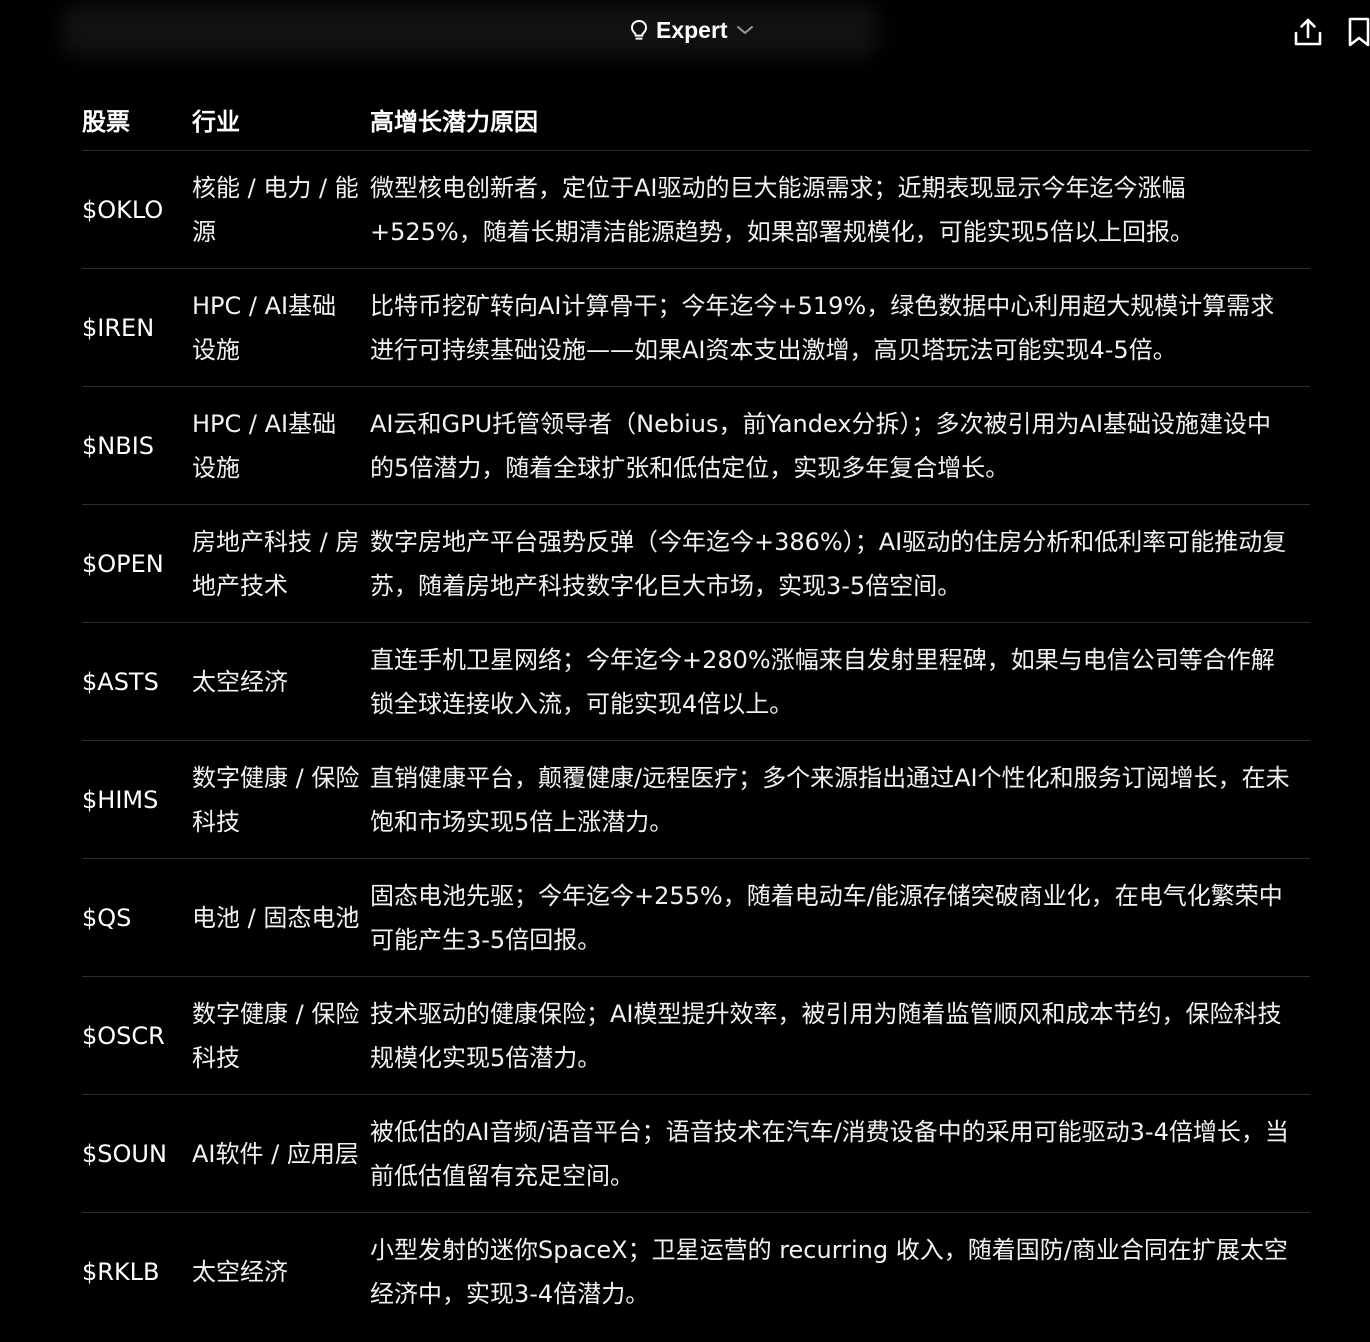  What do you see at coordinates (137, 1153) in the screenshot?
I see `ticker-cell: $SOUN` at bounding box center [137, 1153].